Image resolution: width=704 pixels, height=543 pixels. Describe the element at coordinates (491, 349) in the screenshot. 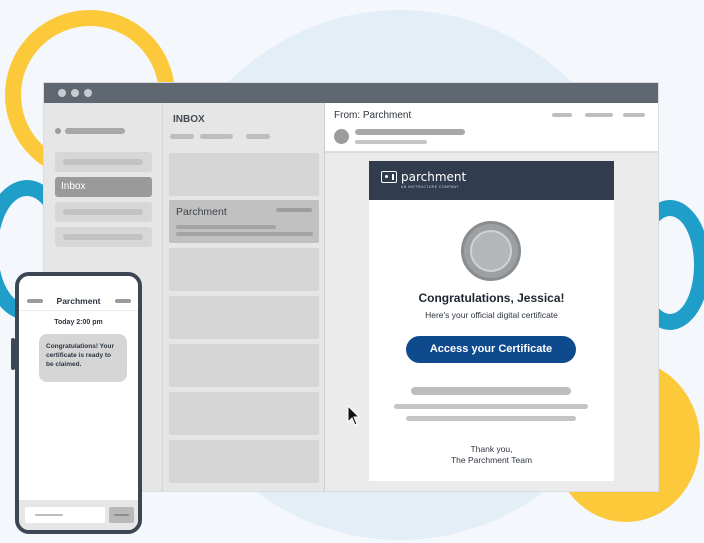

I see `access-certificate-button: Access your Certificate` at that location.